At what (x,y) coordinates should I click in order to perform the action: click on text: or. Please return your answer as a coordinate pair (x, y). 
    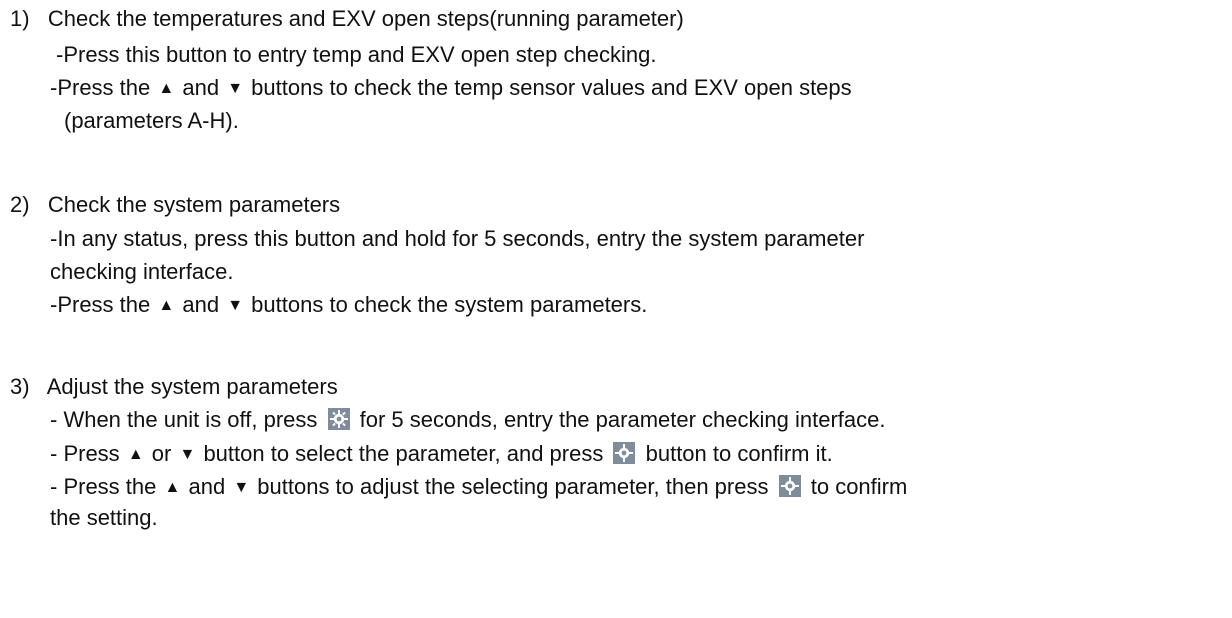
    Looking at the image, I should click on (161, 453).